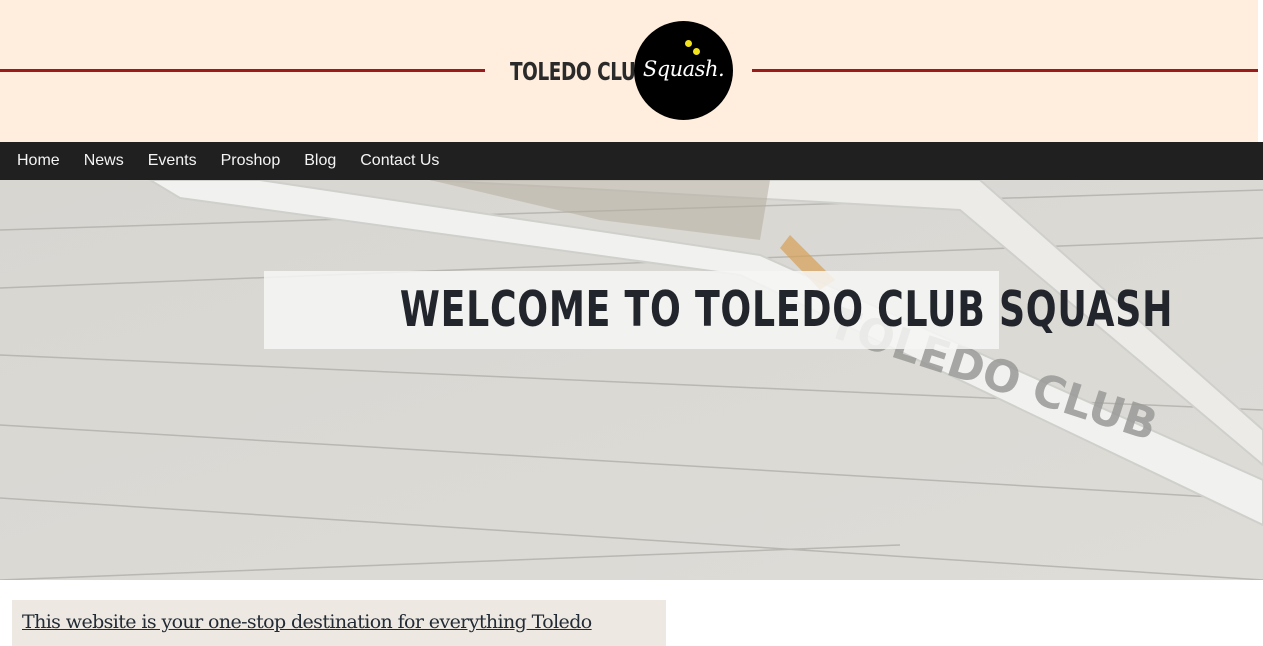  I want to click on logo-script-text: Squash., so click(683, 69).